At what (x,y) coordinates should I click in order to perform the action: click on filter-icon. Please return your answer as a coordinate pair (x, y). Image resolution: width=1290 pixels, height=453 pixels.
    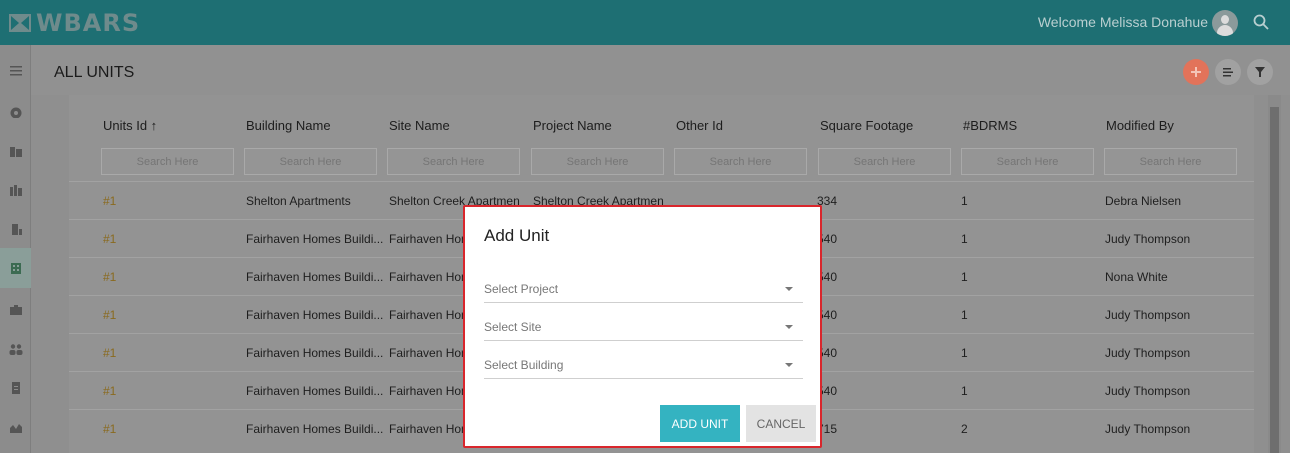
    Looking at the image, I should click on (1260, 72).